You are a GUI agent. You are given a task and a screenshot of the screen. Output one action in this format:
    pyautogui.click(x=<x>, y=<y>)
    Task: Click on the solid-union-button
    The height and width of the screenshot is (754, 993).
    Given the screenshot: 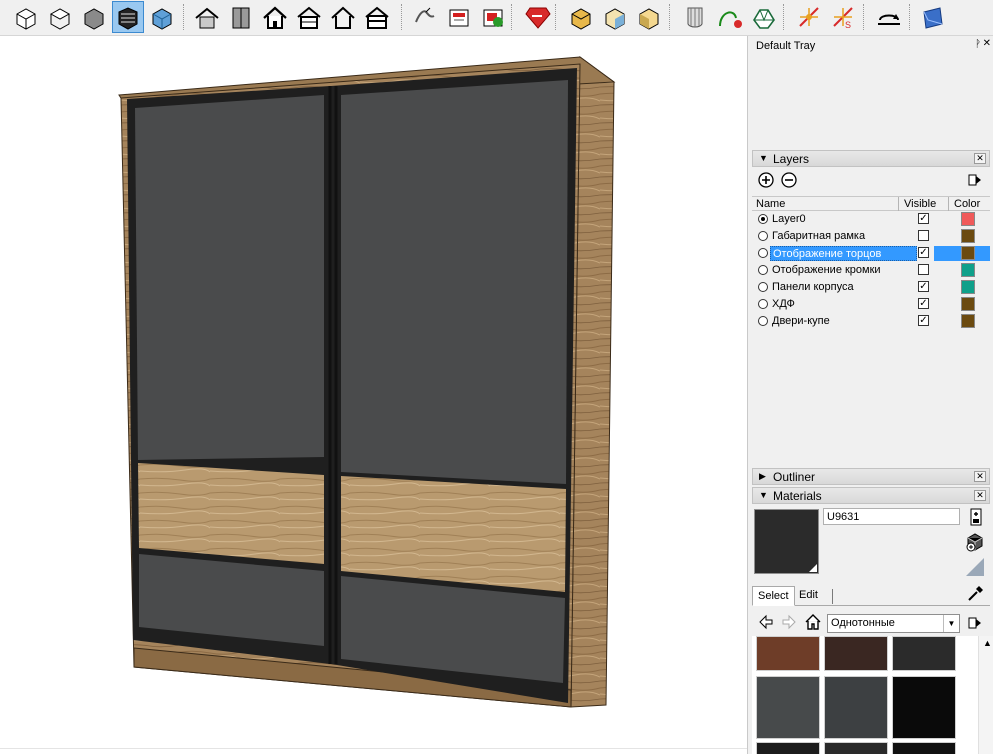 What is the action you would take?
    pyautogui.click(x=581, y=17)
    